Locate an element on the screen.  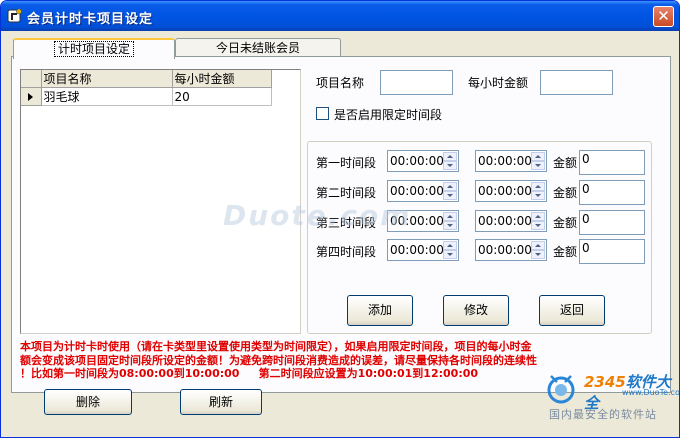
tab-label: 计时项目设定 is located at coordinates (93, 49).